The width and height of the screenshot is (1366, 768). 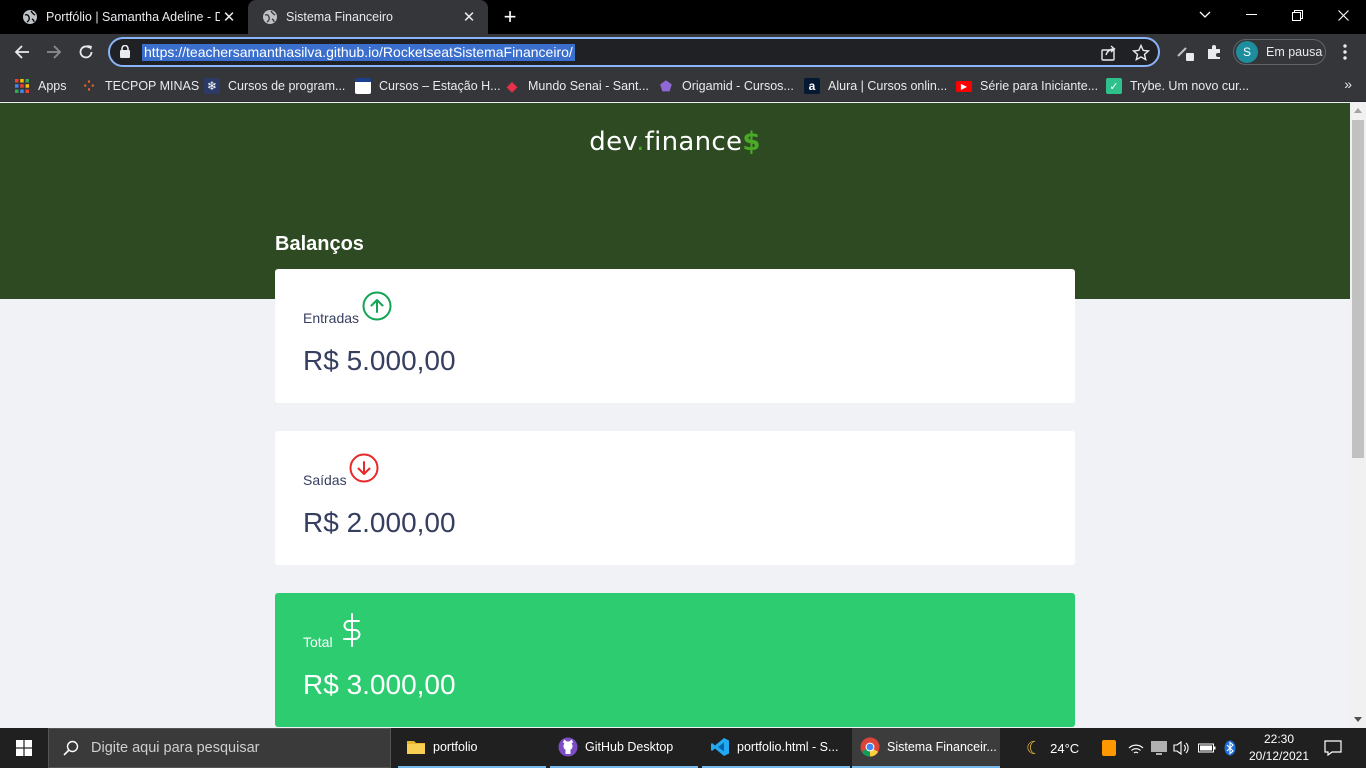 I want to click on logo: dev.finance$, so click(x=675, y=142).